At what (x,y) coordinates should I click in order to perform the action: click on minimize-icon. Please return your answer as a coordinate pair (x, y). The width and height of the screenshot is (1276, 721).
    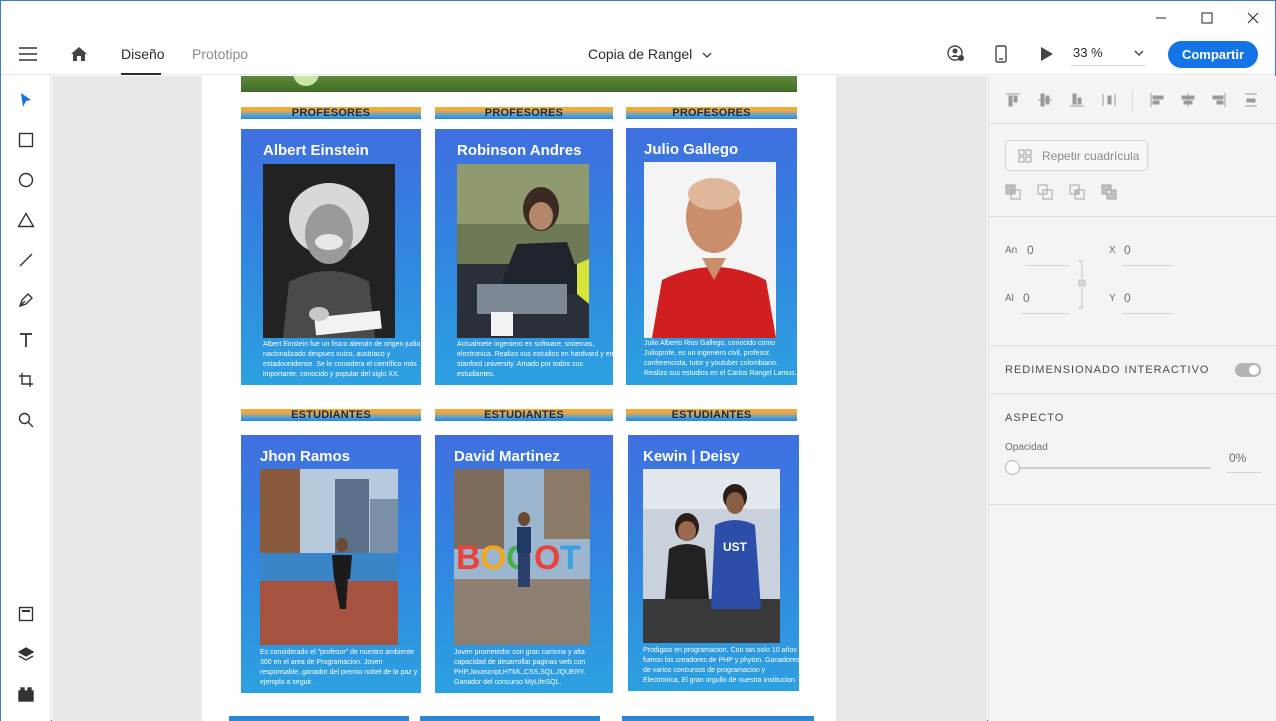
    Looking at the image, I should click on (1161, 17).